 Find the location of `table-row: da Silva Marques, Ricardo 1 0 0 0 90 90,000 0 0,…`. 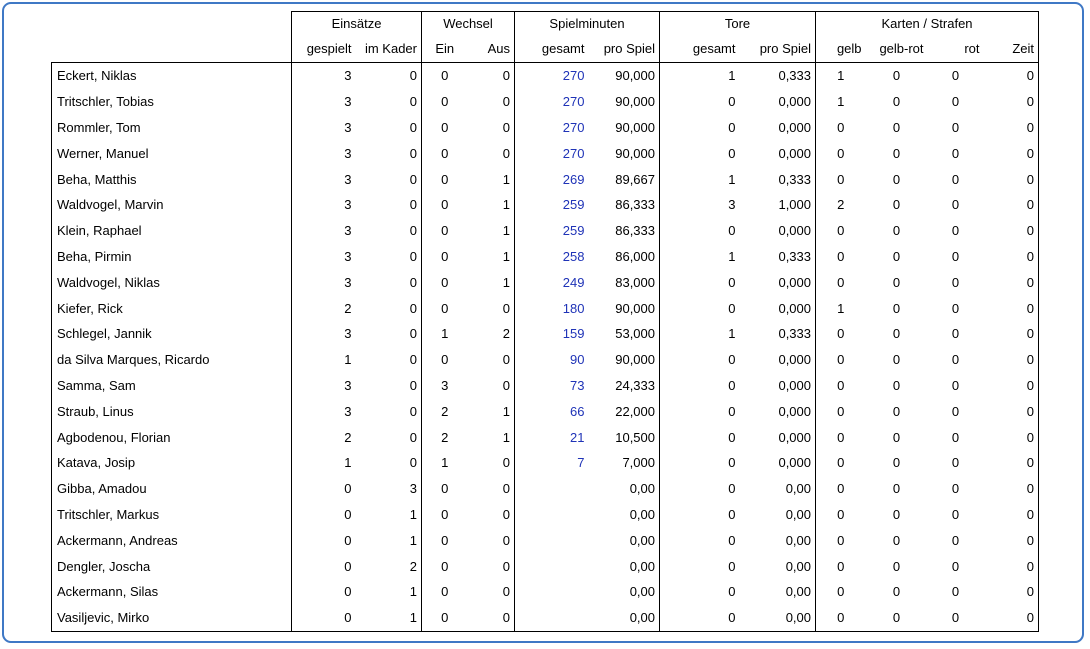

table-row: da Silva Marques, Ricardo 1 0 0 0 90 90,000 0 0,… is located at coordinates (545, 359).